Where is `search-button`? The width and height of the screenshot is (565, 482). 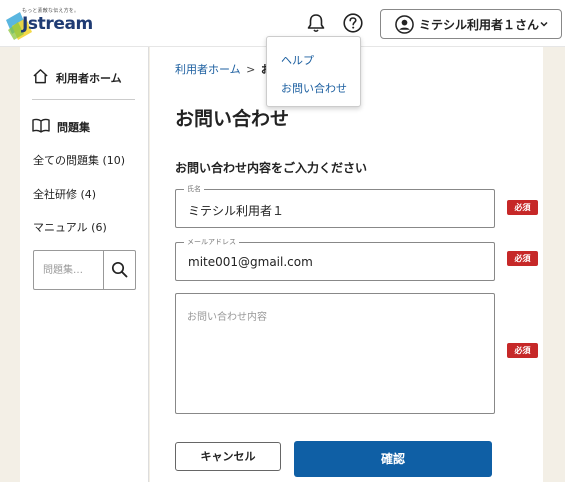
search-button is located at coordinates (119, 270).